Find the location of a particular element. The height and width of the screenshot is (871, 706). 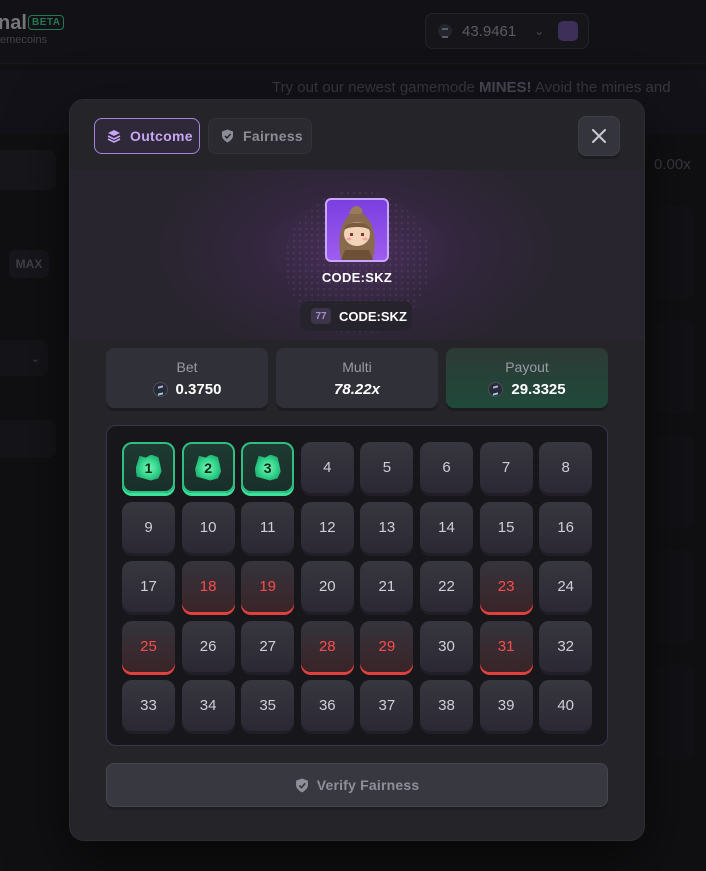

bet-value-row: 0.3750 is located at coordinates (187, 389).